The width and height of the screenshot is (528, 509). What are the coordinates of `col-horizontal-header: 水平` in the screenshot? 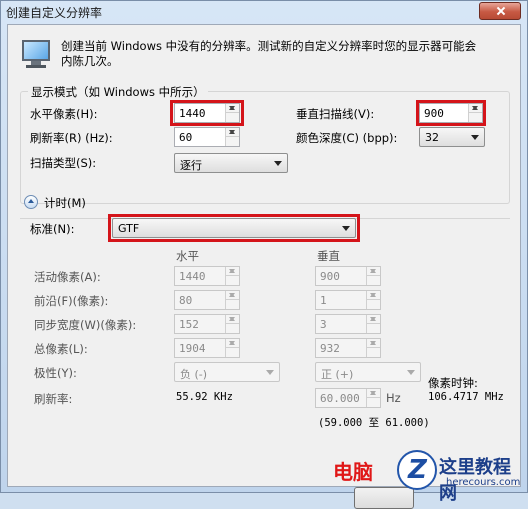 It's located at (187, 256).